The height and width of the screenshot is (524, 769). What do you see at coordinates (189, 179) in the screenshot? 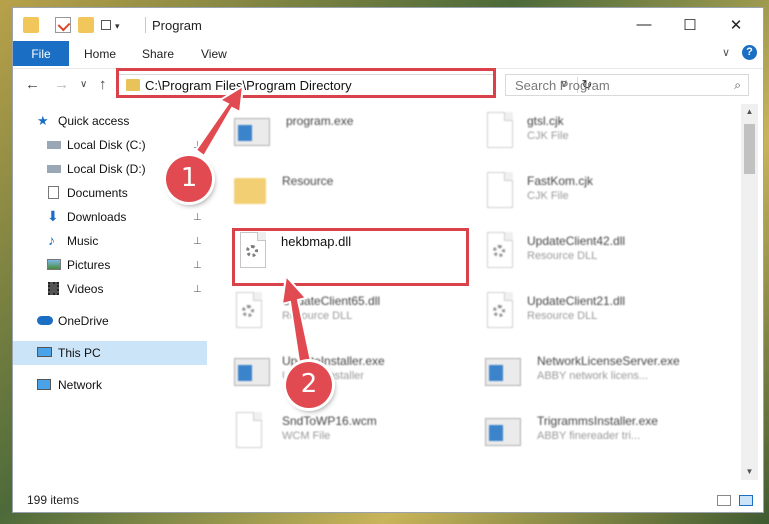
I see `step-1-badge: 1` at bounding box center [189, 179].